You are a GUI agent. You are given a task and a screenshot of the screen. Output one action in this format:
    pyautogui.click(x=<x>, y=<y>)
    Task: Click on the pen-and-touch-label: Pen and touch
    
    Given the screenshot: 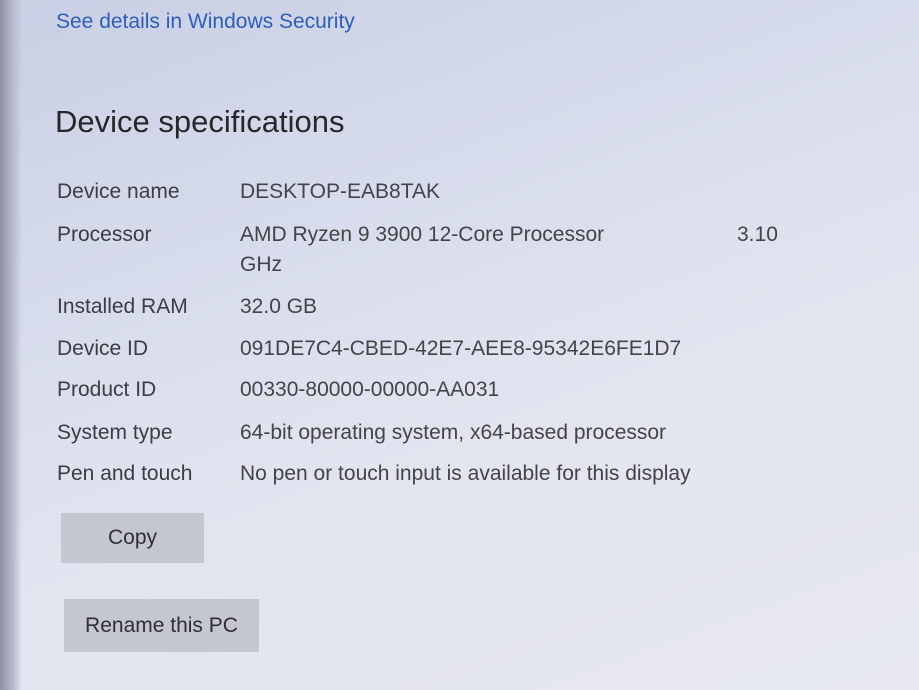 What is the action you would take?
    pyautogui.click(x=125, y=473)
    